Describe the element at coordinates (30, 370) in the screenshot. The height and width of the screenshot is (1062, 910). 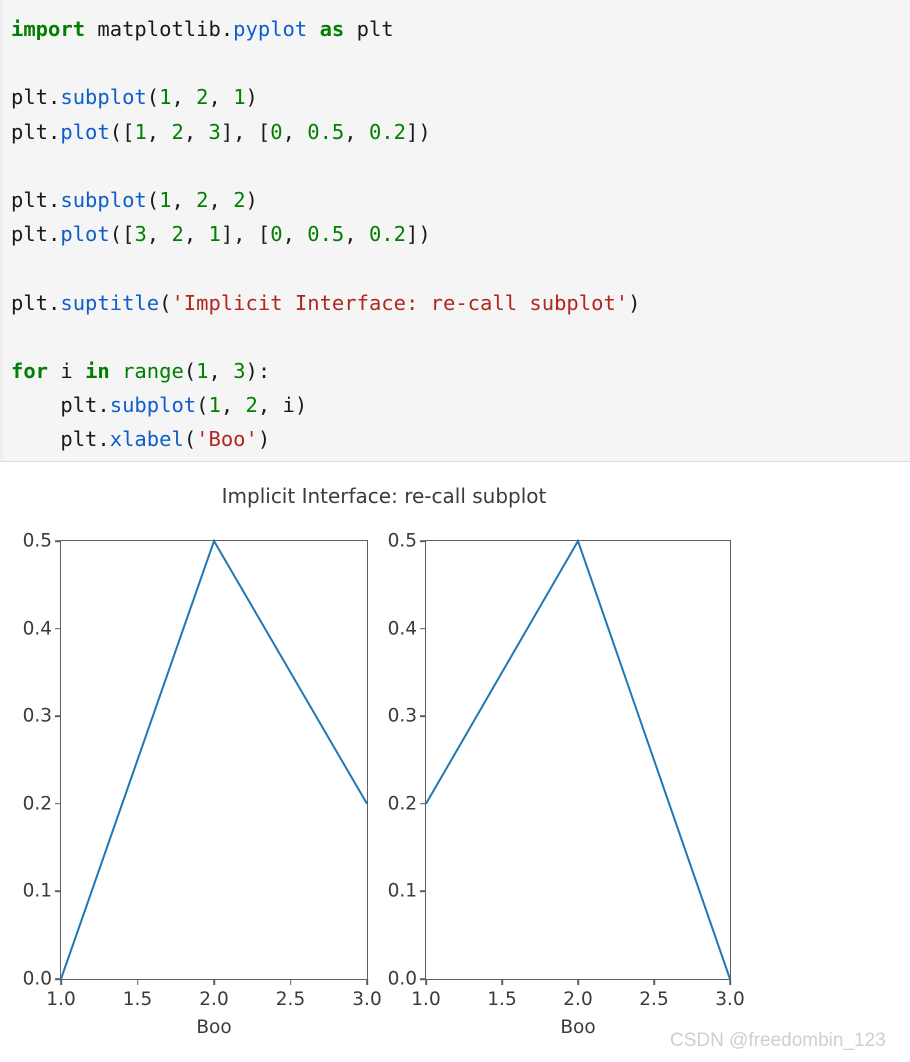
I see `code-token: for` at that location.